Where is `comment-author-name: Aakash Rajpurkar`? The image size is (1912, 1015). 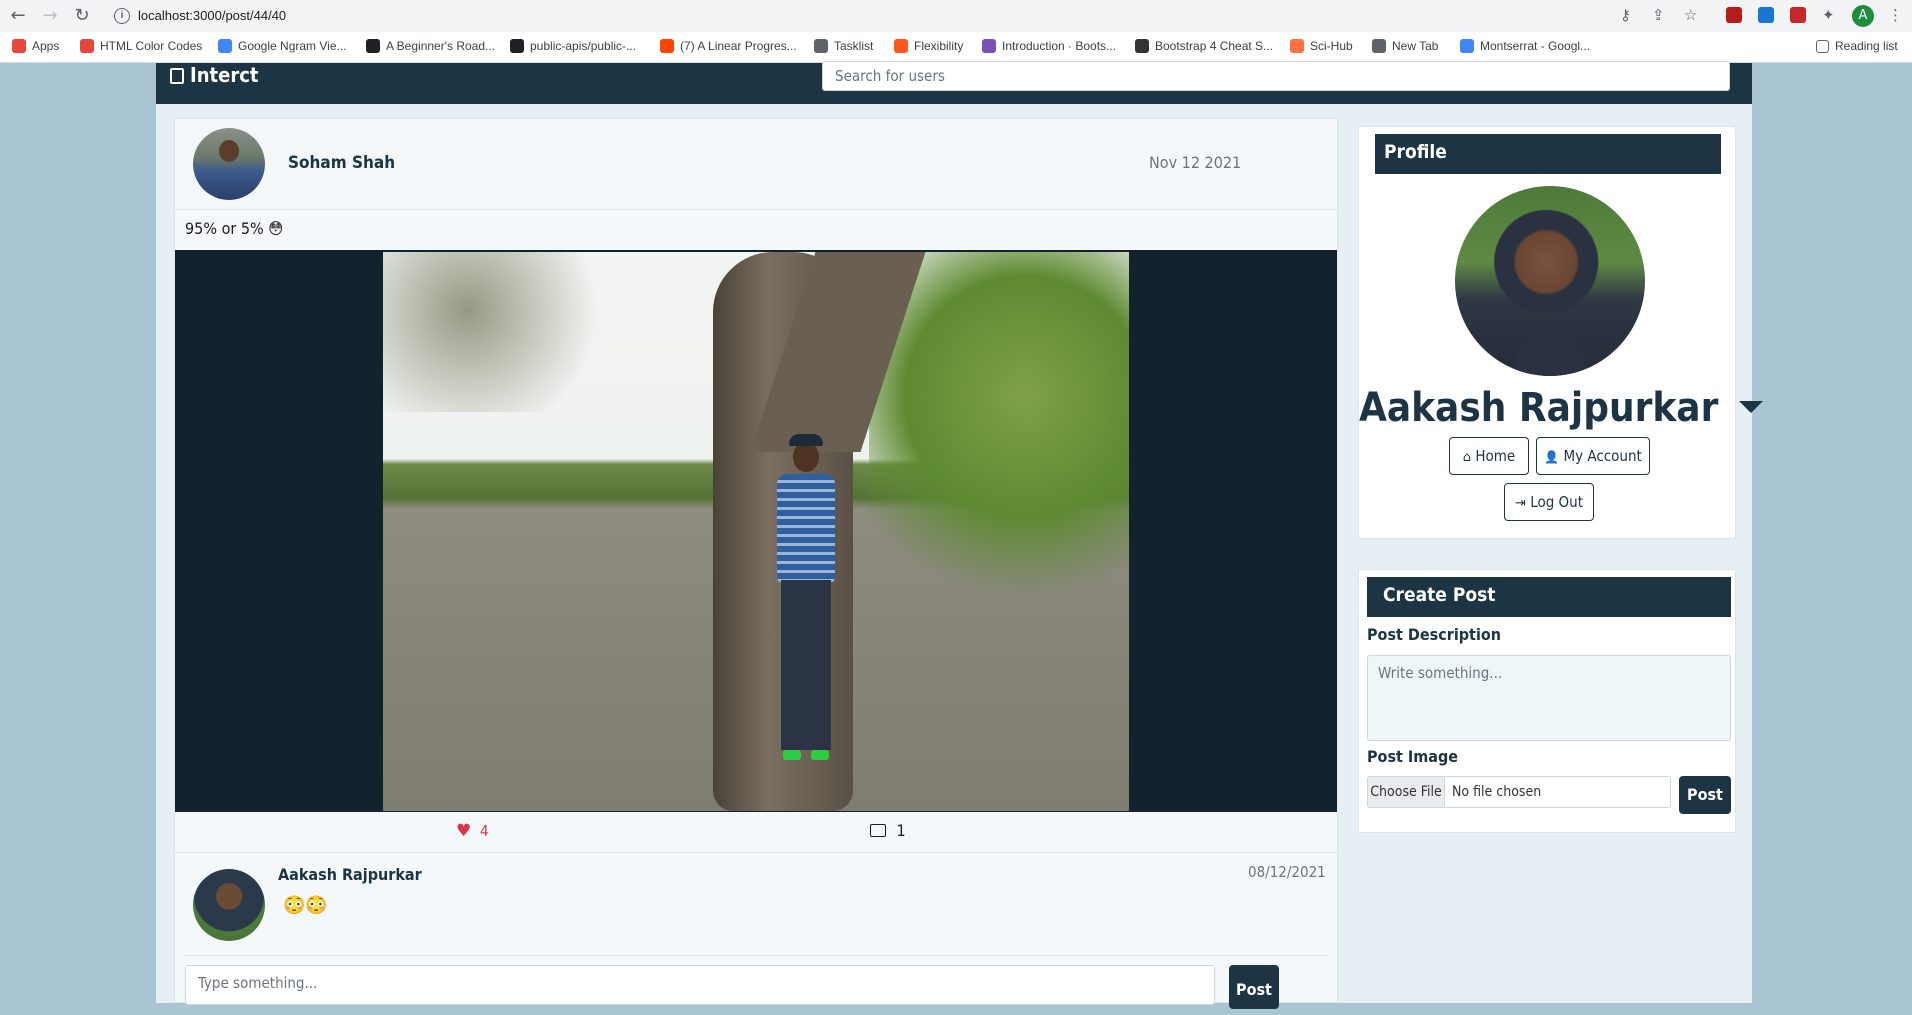 comment-author-name: Aakash Rajpurkar is located at coordinates (350, 874).